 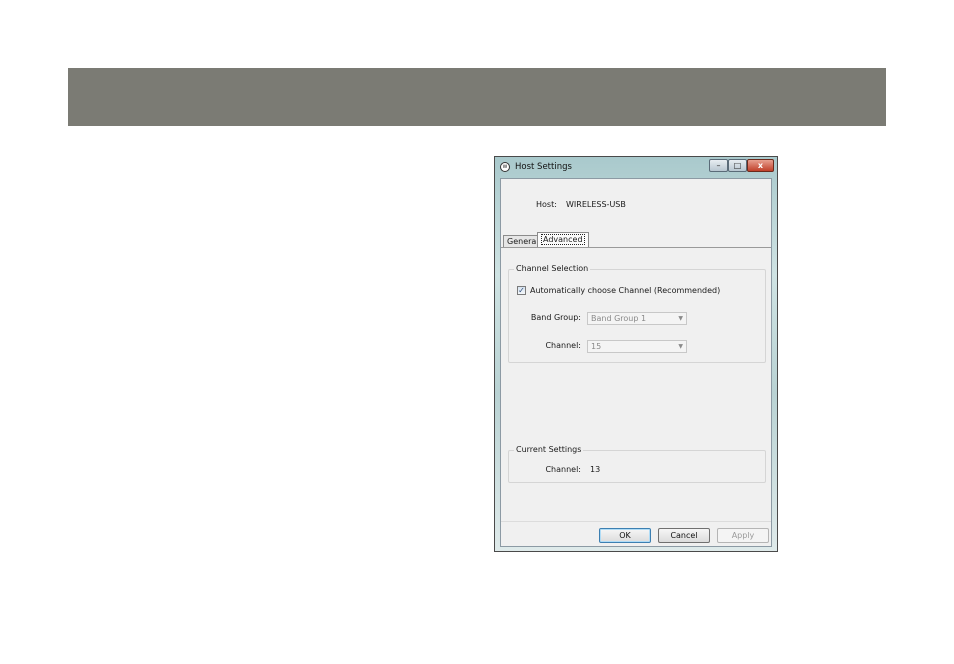 What do you see at coordinates (619, 318) in the screenshot?
I see `band-group-value: Band Group 1` at bounding box center [619, 318].